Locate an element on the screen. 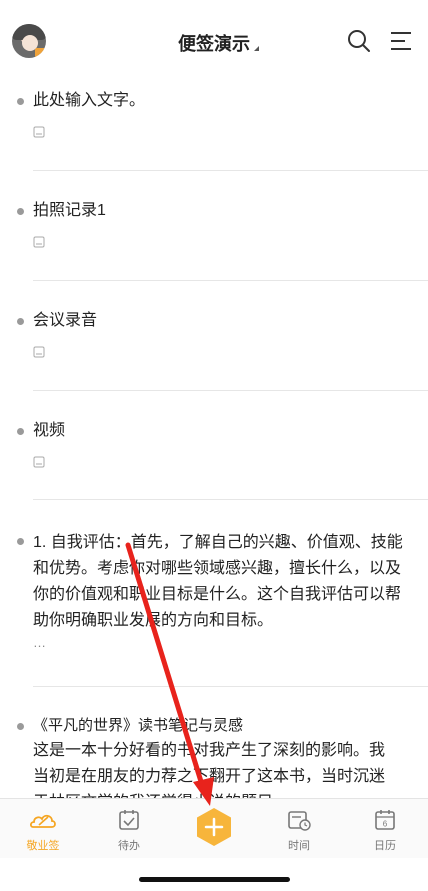 Image resolution: width=428 pixels, height=891 pixels. tab-todo: 待办 is located at coordinates (129, 829).